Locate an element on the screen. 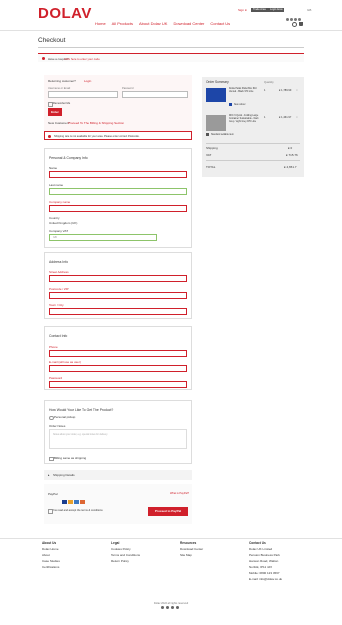 The height and width of the screenshot is (625, 342). login-link: Login is located at coordinates (87, 81).